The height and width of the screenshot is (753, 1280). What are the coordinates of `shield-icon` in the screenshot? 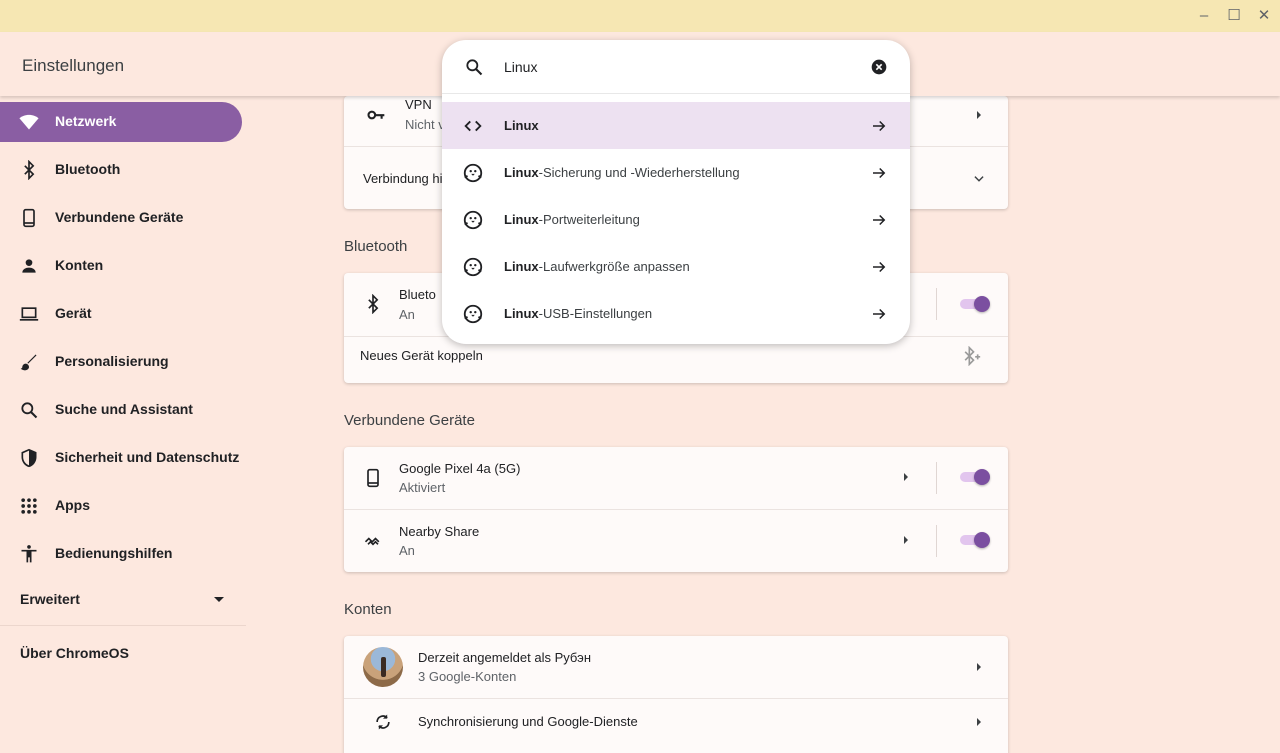 It's located at (29, 458).